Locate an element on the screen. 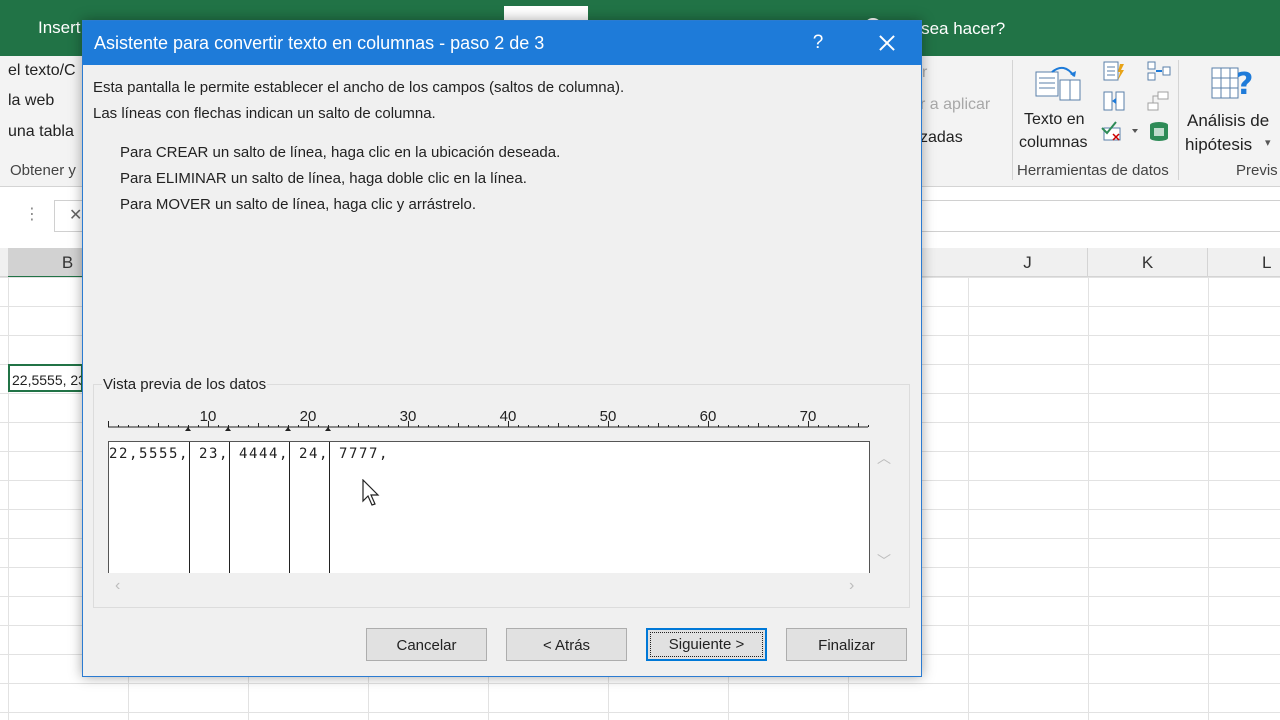 This screenshot has height=720, width=1280. data-model-icon is located at coordinates (1159, 131).